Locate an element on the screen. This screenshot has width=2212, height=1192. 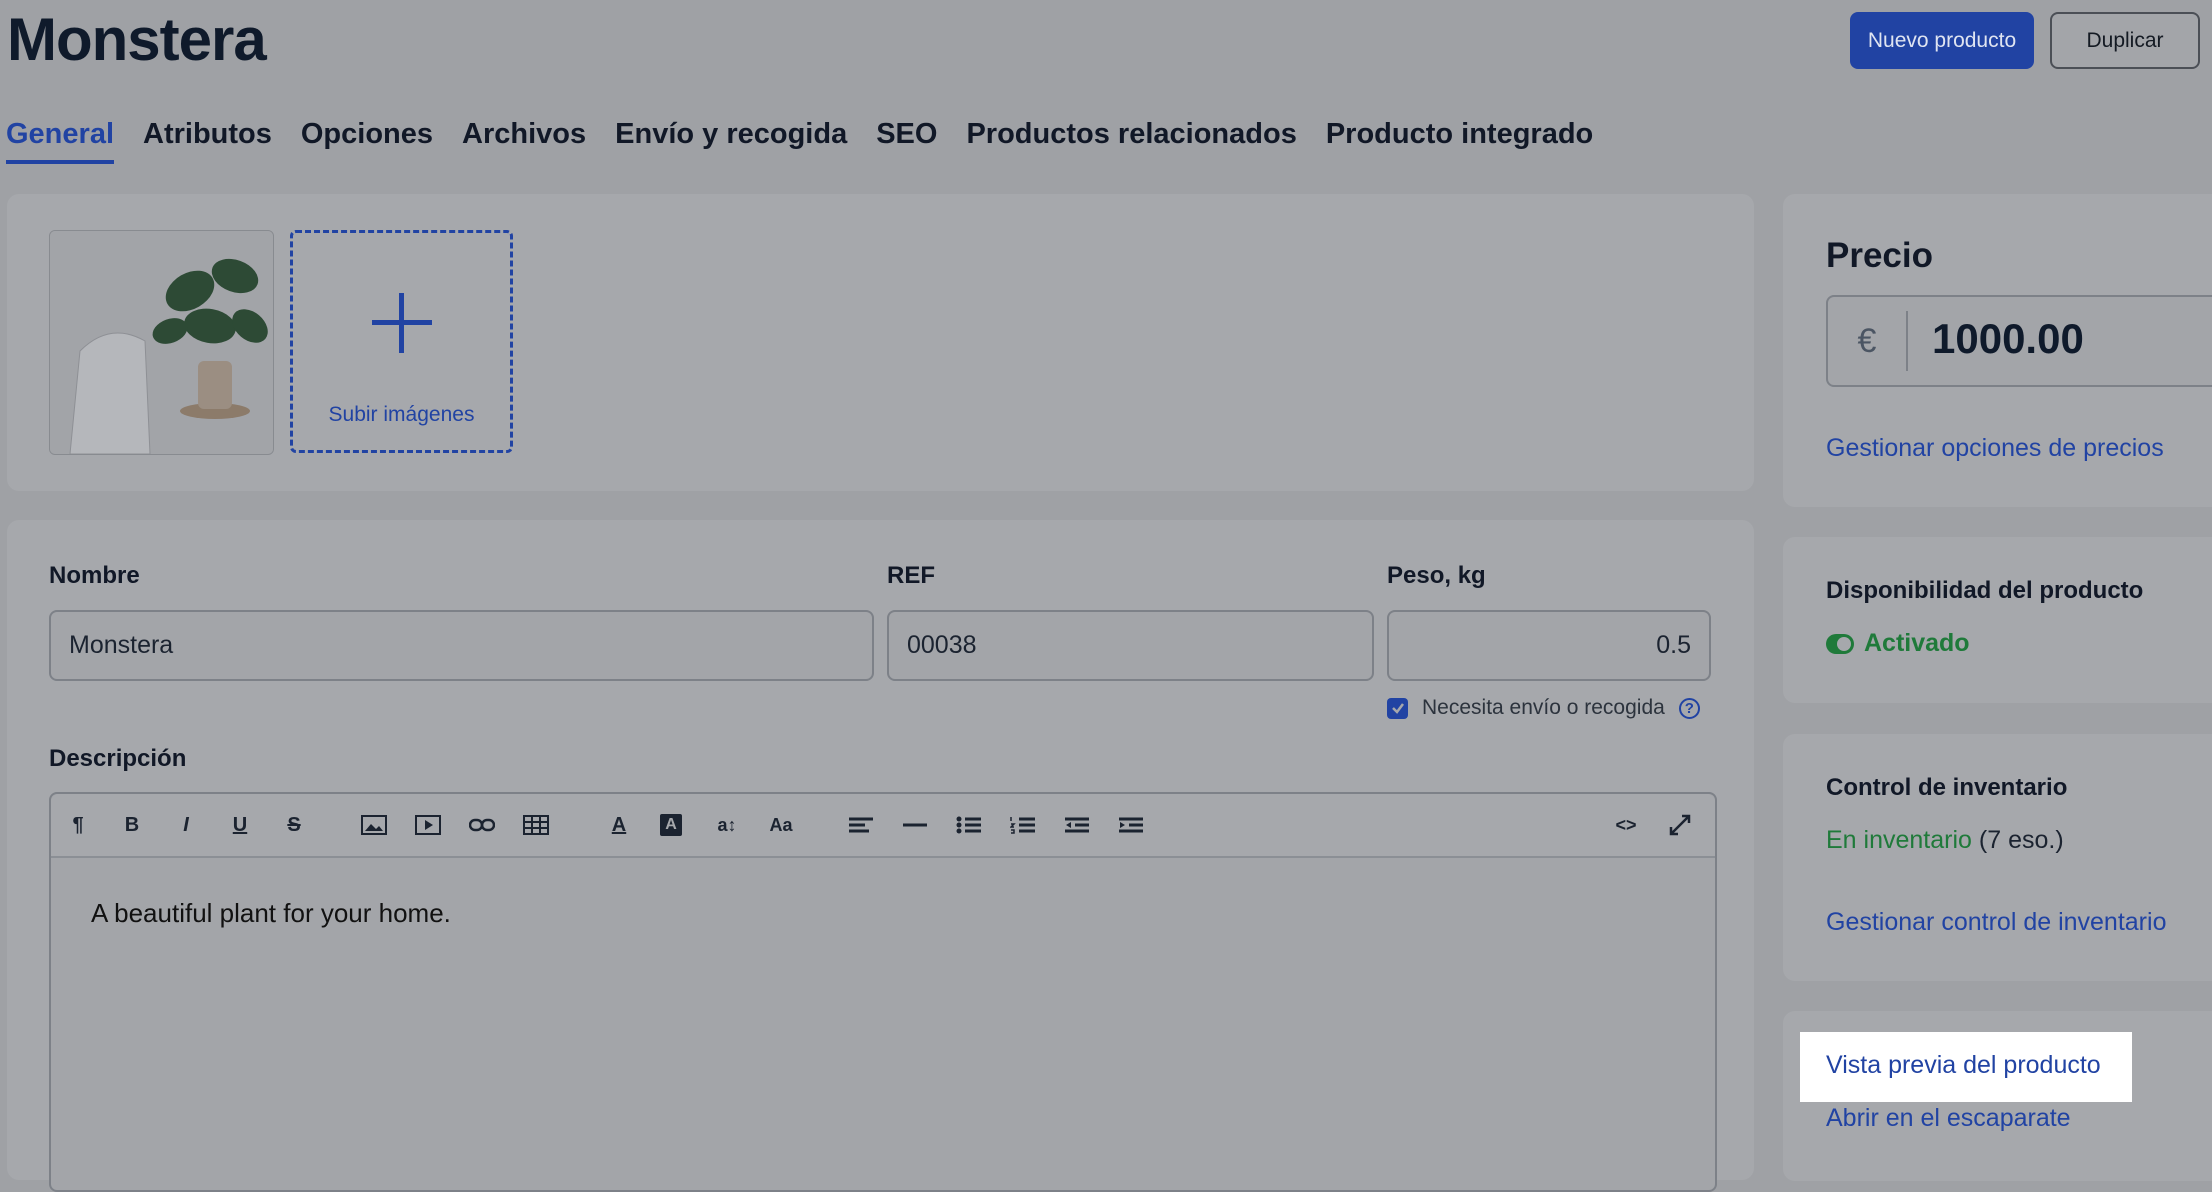
tab-archivos: Archivos is located at coordinates (524, 141).